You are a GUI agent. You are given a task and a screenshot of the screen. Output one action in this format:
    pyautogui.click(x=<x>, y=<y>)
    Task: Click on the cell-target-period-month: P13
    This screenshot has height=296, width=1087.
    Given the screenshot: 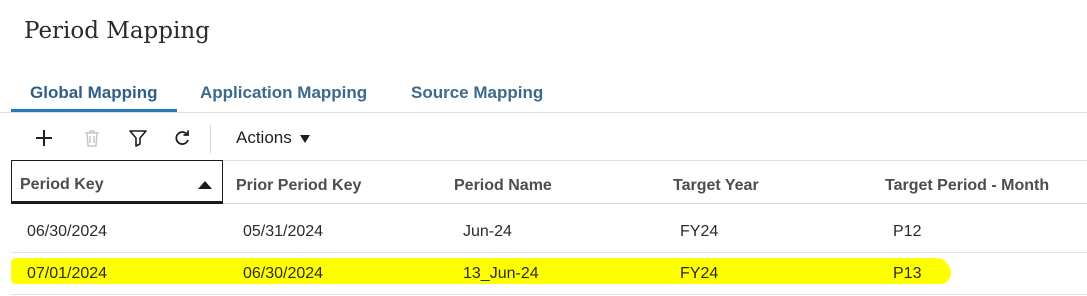 What is the action you would take?
    pyautogui.click(x=907, y=273)
    